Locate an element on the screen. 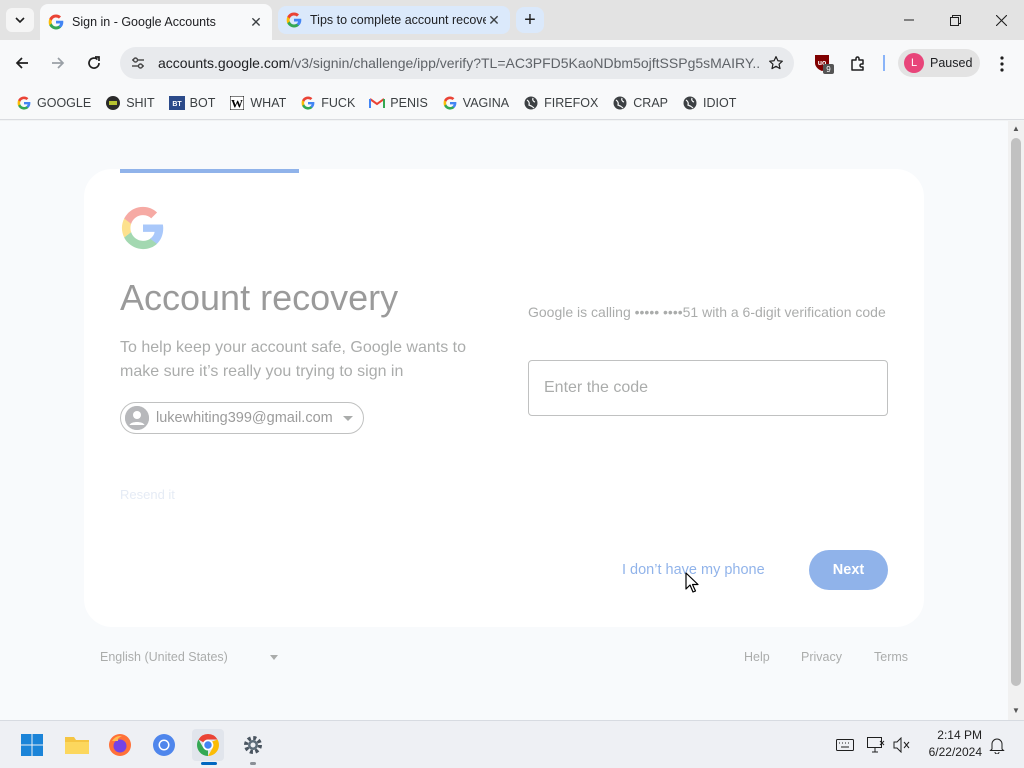 This screenshot has height=768, width=1024. help-link: Help is located at coordinates (757, 657).